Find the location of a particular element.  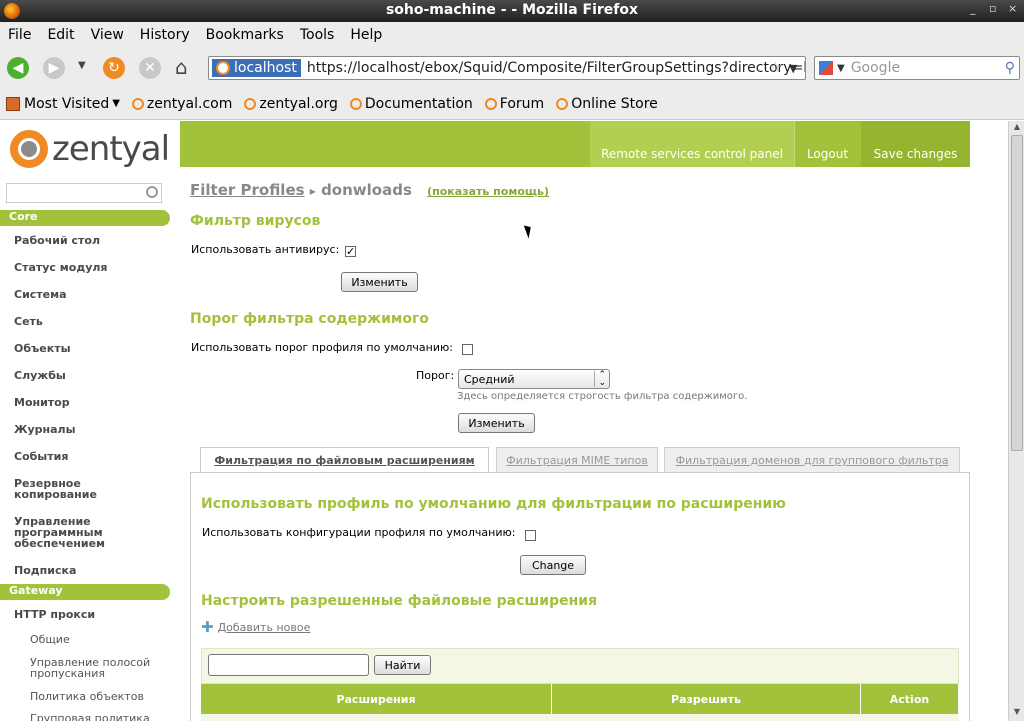

sidebar-item-network: Сеть is located at coordinates (89, 321).